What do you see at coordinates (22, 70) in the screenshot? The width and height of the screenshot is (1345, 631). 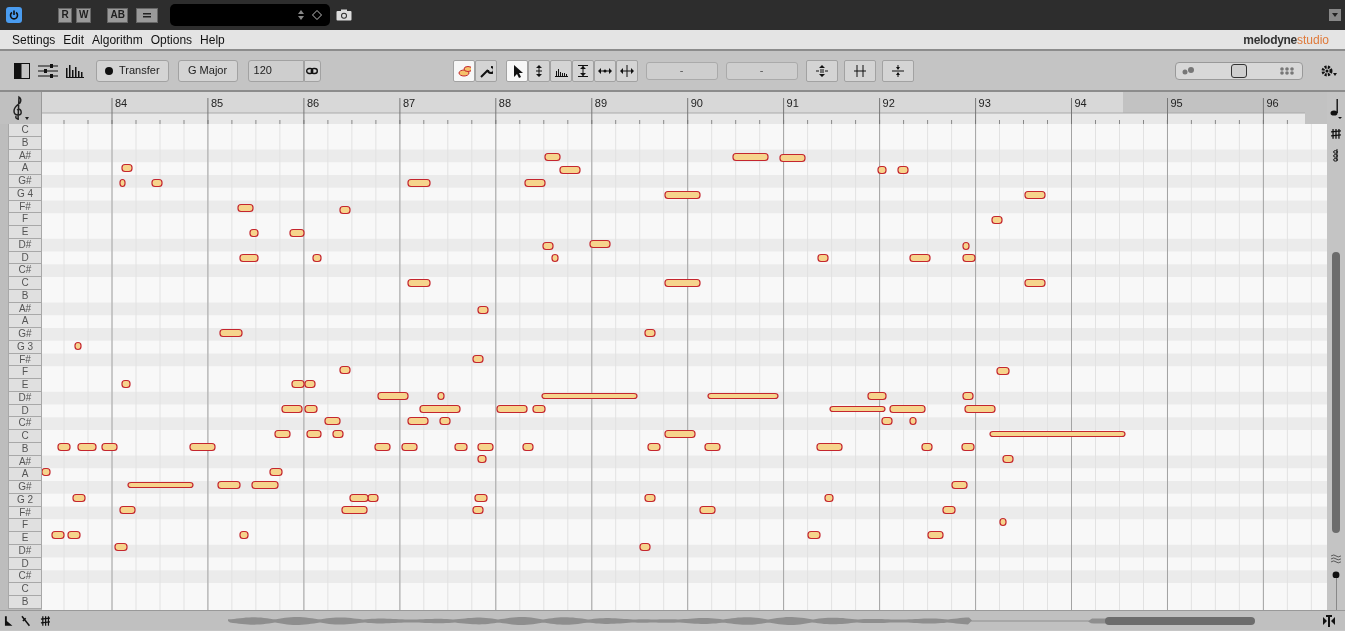 I see `panel-icon` at bounding box center [22, 70].